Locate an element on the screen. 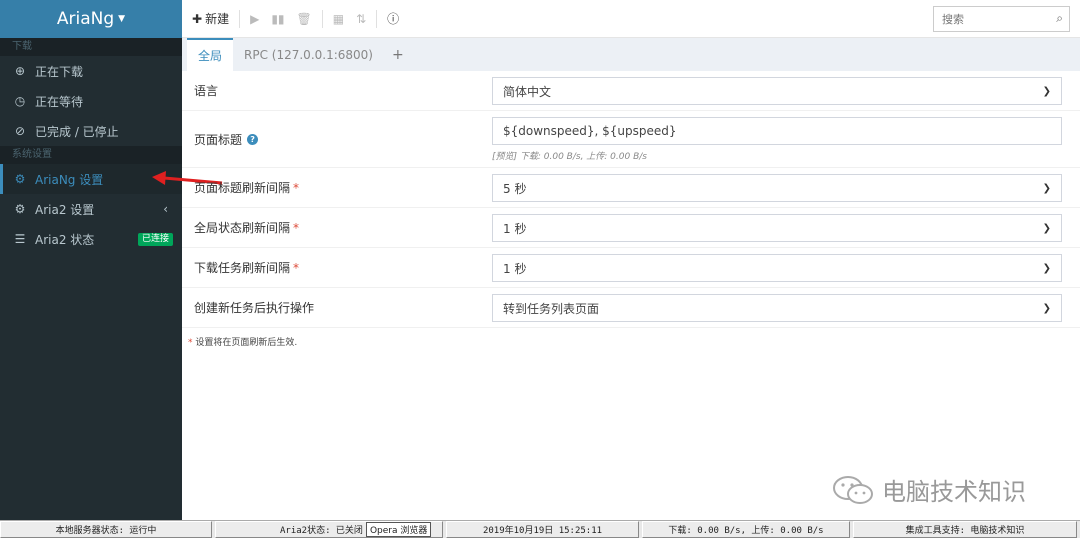 The width and height of the screenshot is (1080, 538). new-task-label: 新建 is located at coordinates (217, 19).